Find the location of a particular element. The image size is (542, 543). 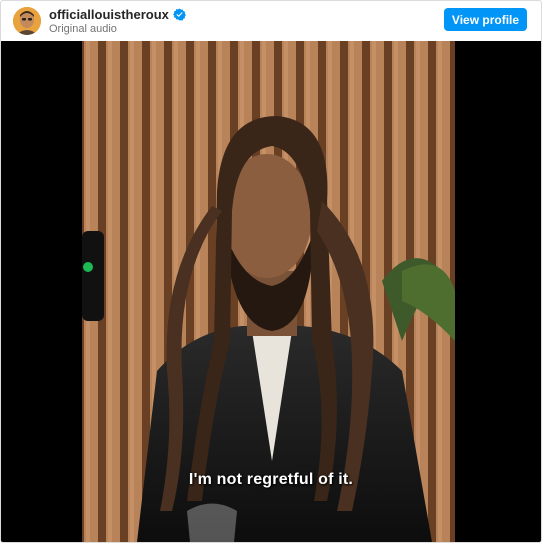

username-row: officiallouistheroux is located at coordinates (117, 14).